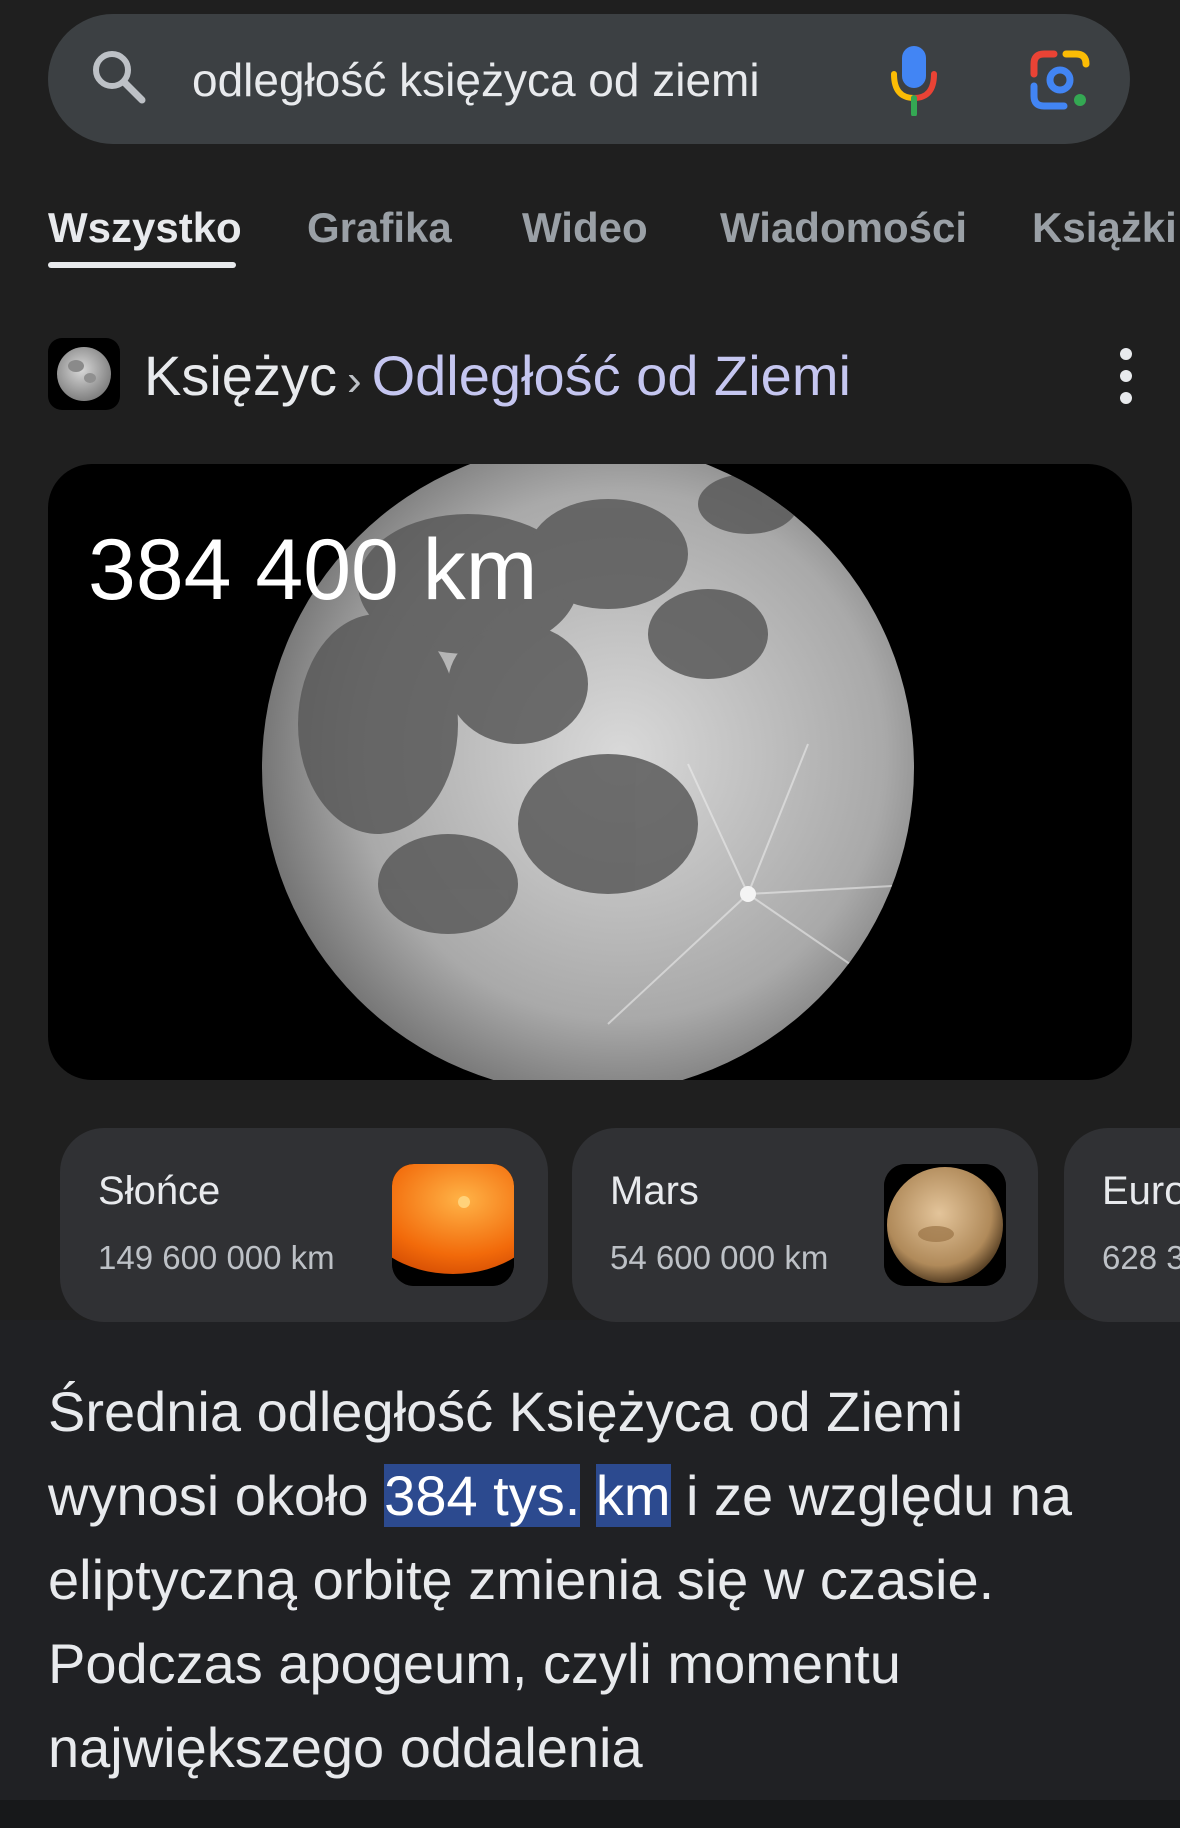 The width and height of the screenshot is (1180, 1828). I want to click on breadcrumb: Księżyc › Odległość od Ziemi, so click(497, 378).